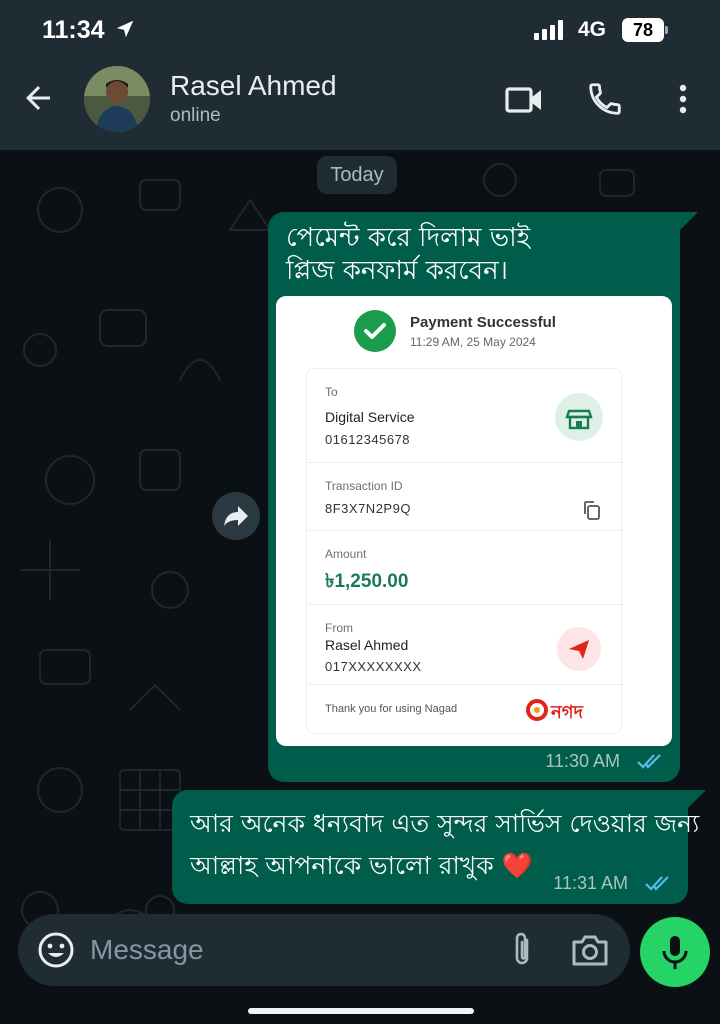 The image size is (720, 1024). I want to click on mic-icon, so click(675, 952).